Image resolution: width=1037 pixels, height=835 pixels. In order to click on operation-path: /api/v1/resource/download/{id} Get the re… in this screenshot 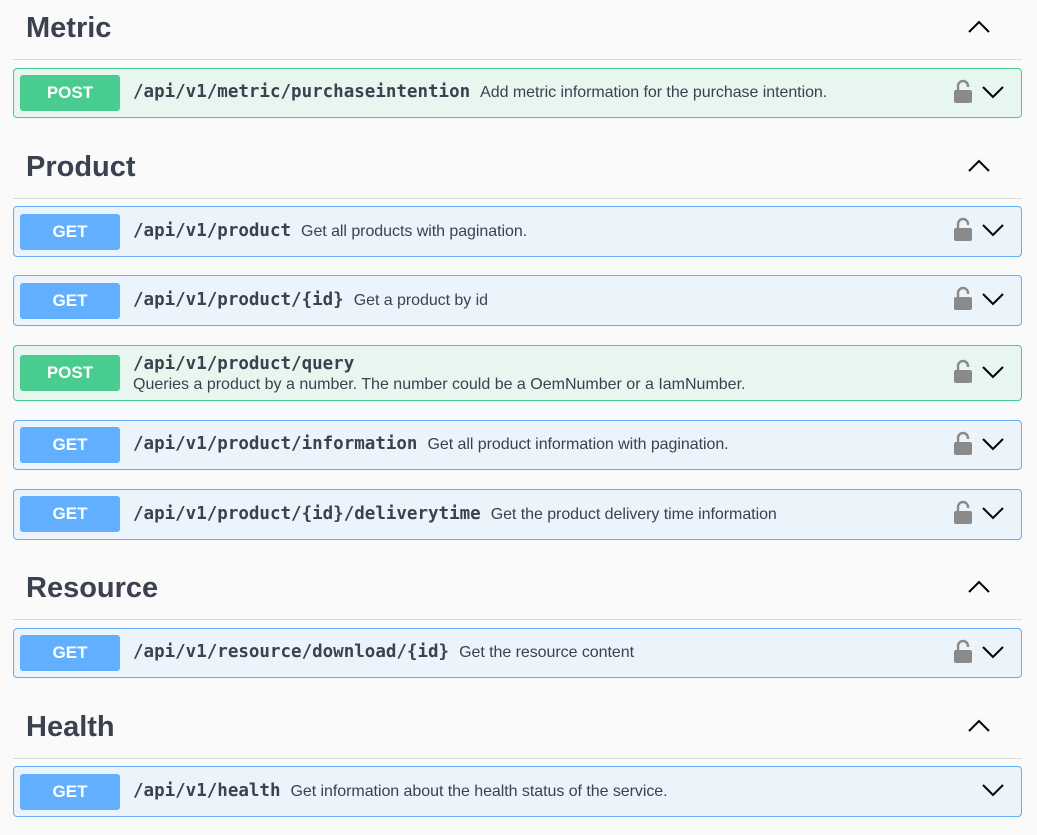, I will do `click(383, 652)`.